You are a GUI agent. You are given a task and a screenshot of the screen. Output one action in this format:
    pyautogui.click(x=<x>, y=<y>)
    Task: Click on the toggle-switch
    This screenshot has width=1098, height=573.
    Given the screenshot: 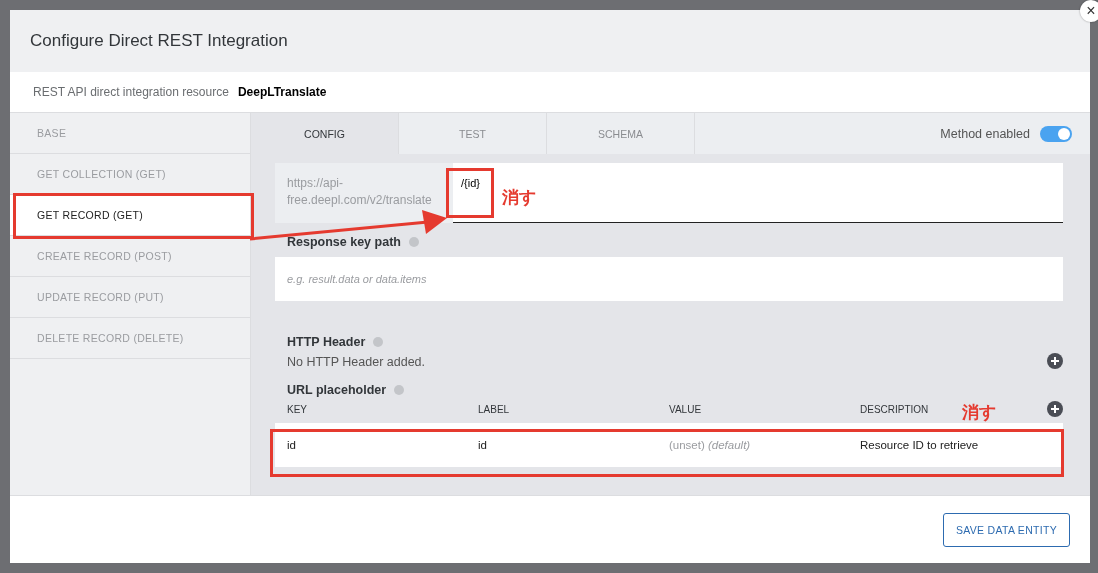 What is the action you would take?
    pyautogui.click(x=1056, y=133)
    